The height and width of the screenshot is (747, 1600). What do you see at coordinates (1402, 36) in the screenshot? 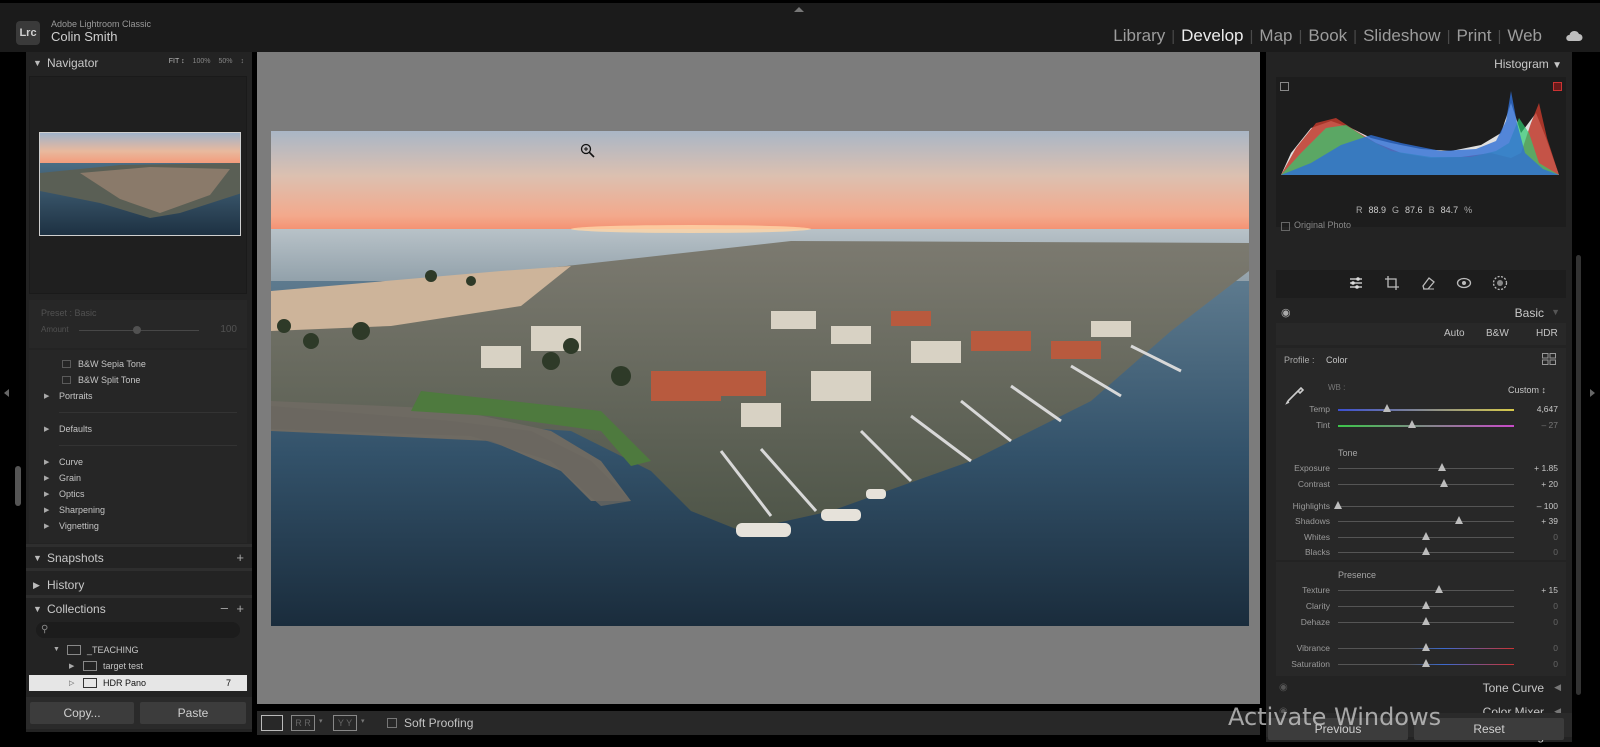
I see `module-slideshow: Slideshow` at bounding box center [1402, 36].